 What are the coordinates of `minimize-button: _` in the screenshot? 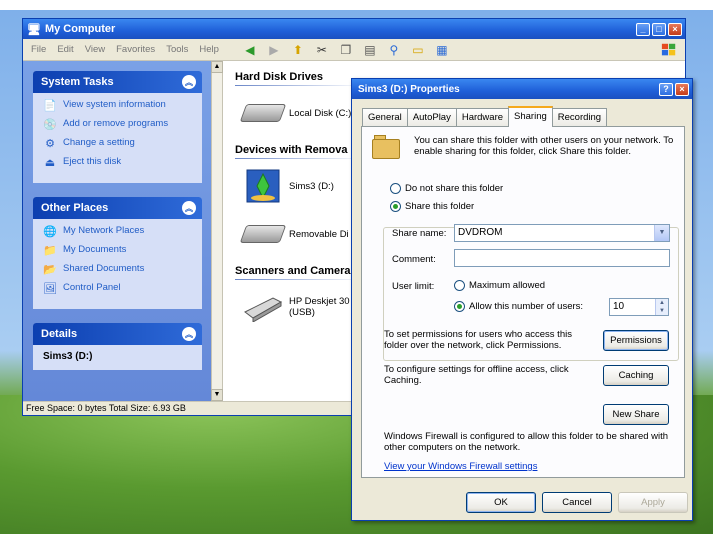 It's located at (643, 29).